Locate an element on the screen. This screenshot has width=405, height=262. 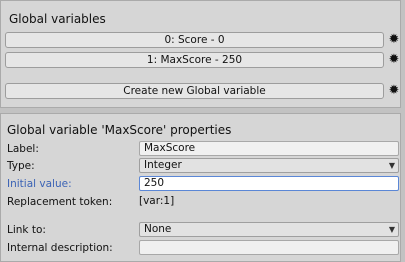
properties-title: Global variable 'MaxScore' properties is located at coordinates (119, 130).